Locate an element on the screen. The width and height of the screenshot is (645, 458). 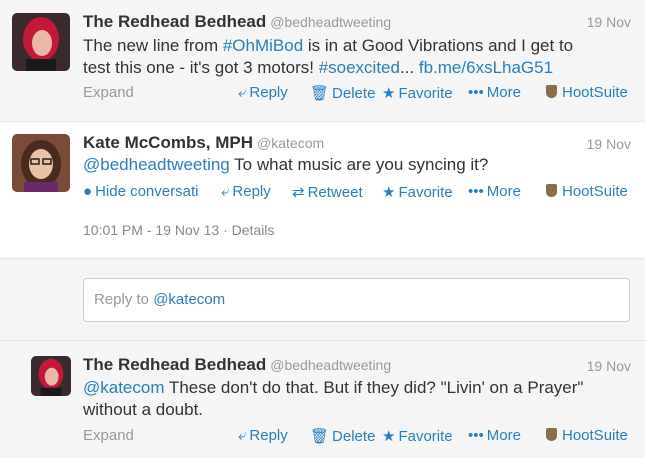
mention-link: @katecom is located at coordinates (124, 387).